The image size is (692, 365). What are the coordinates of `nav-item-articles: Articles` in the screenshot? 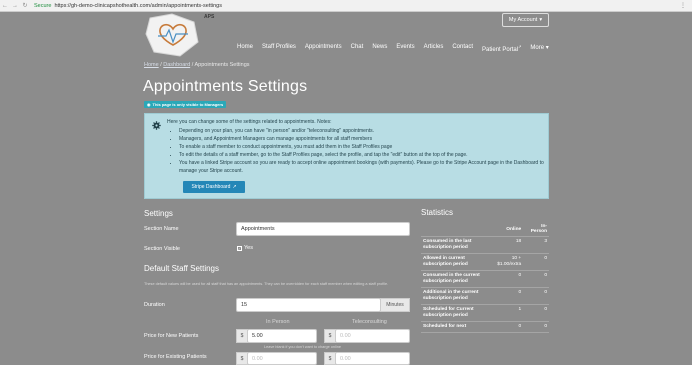 It's located at (434, 48).